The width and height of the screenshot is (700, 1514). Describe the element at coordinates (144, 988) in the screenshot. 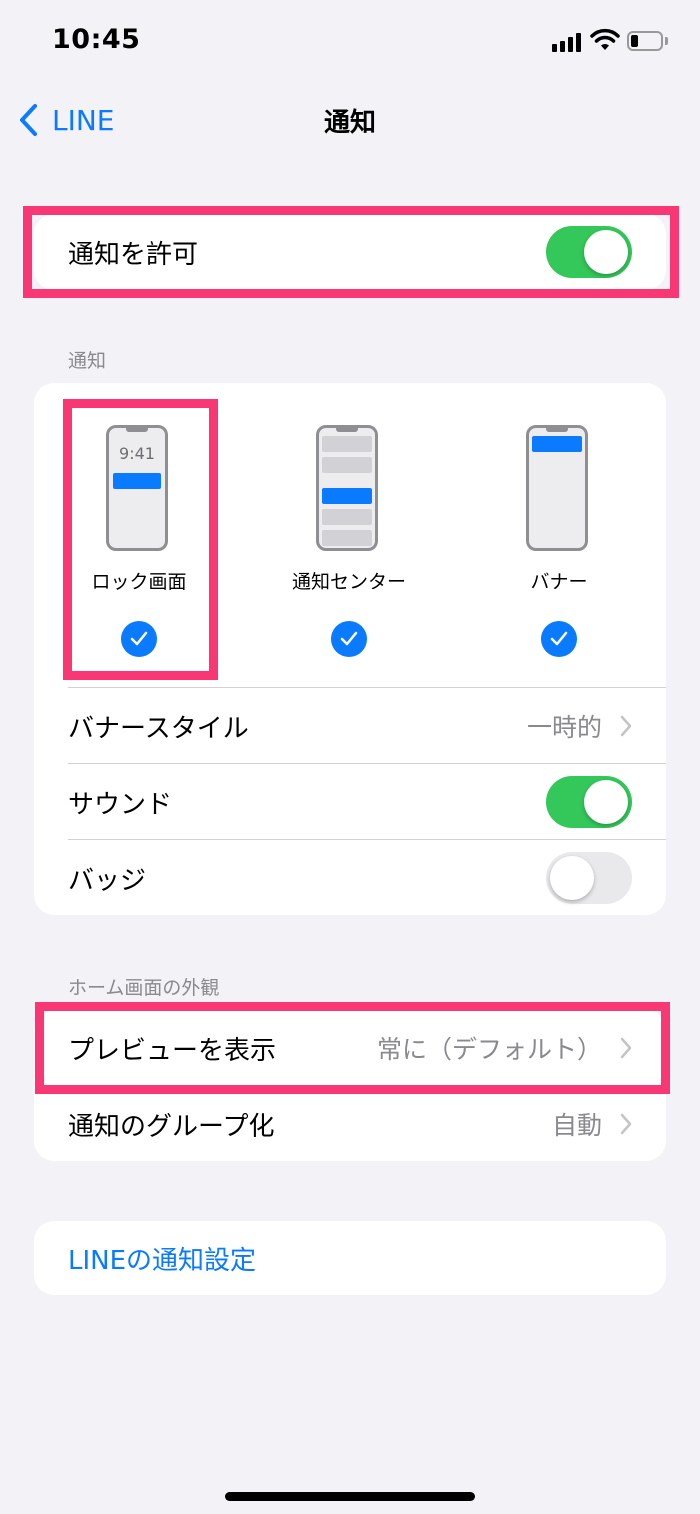

I see `section-header-home-appearance: ホーム画面の外観` at that location.